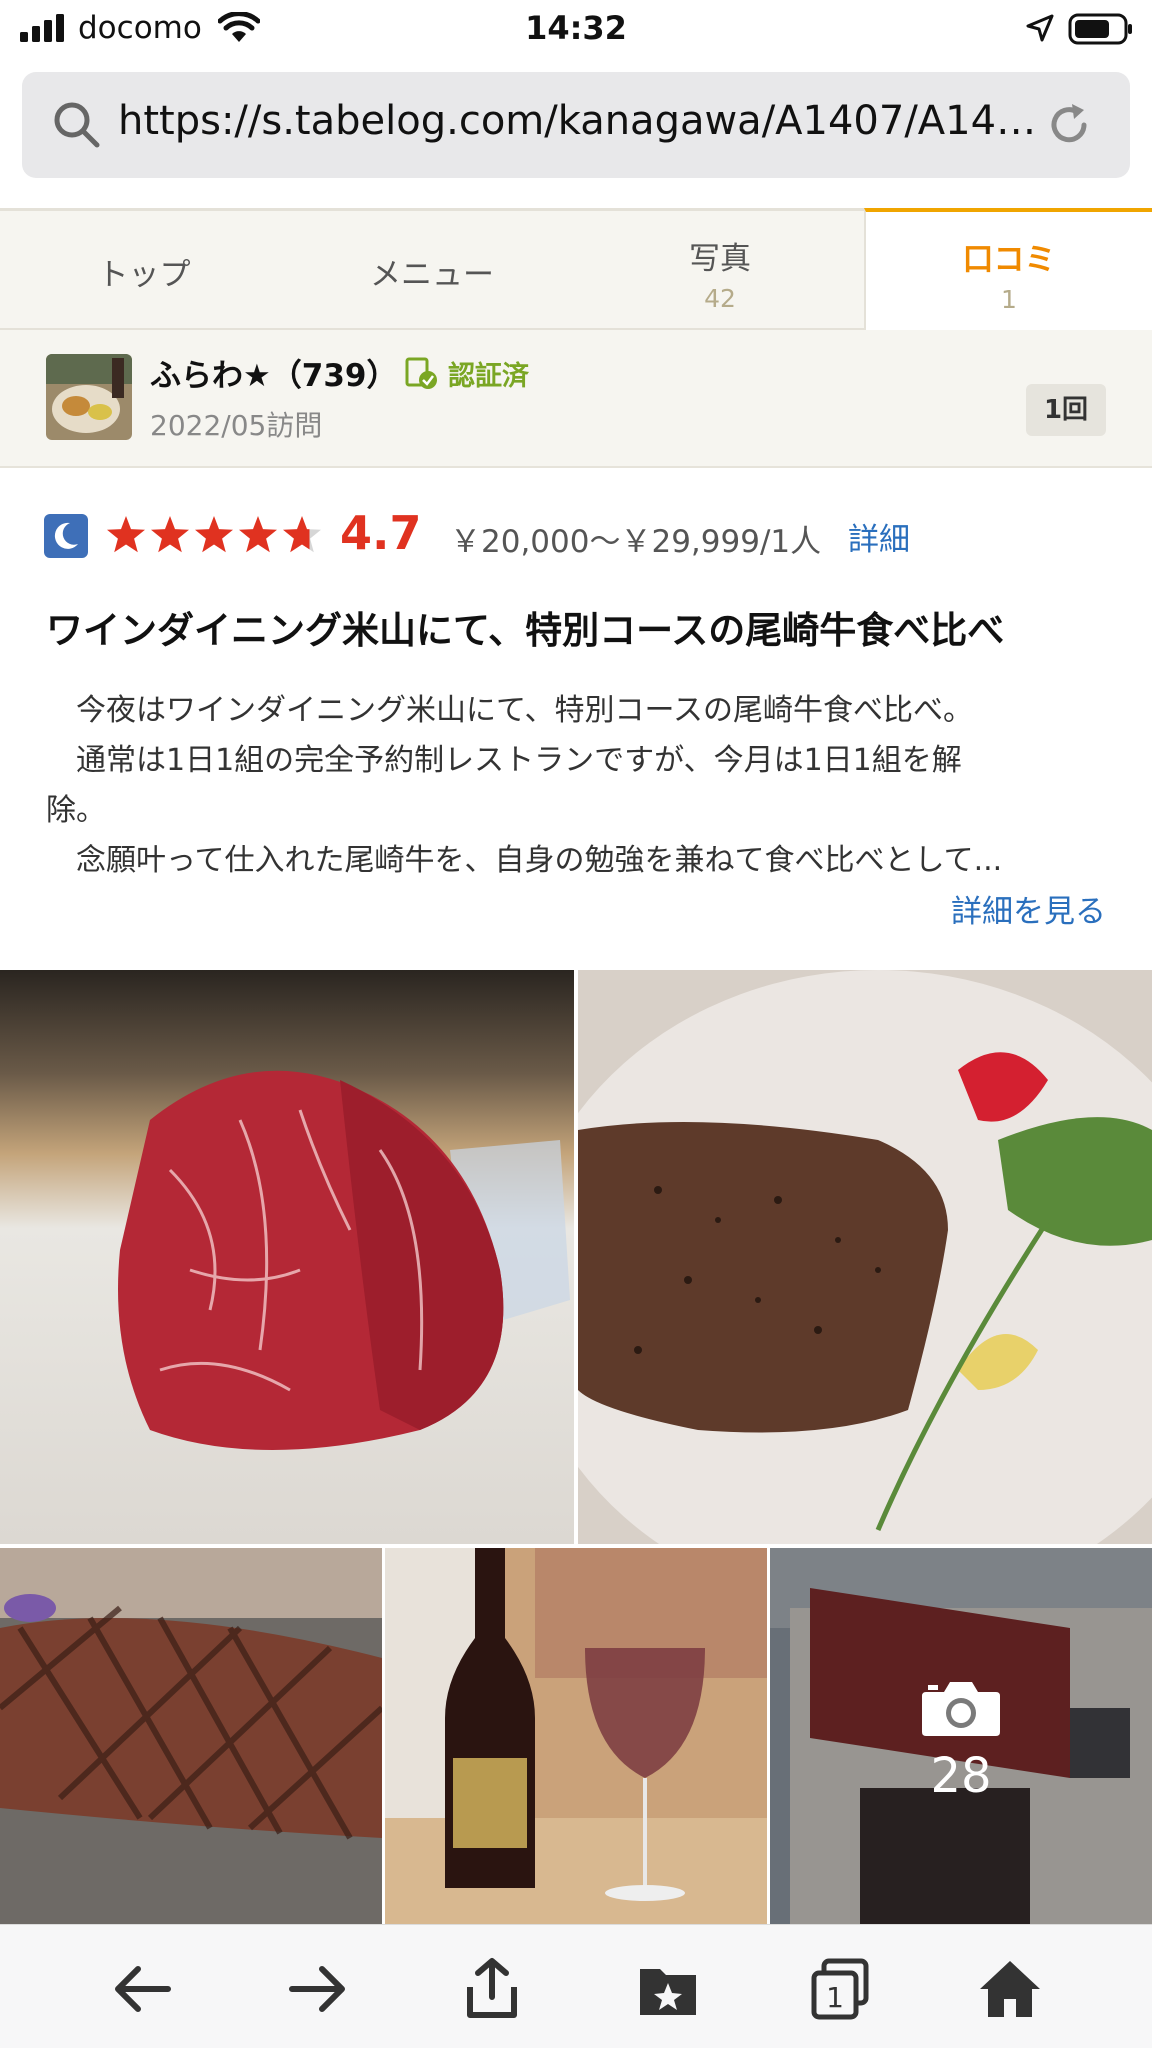 The width and height of the screenshot is (1152, 2048). I want to click on tab-label: トップ, so click(144, 275).